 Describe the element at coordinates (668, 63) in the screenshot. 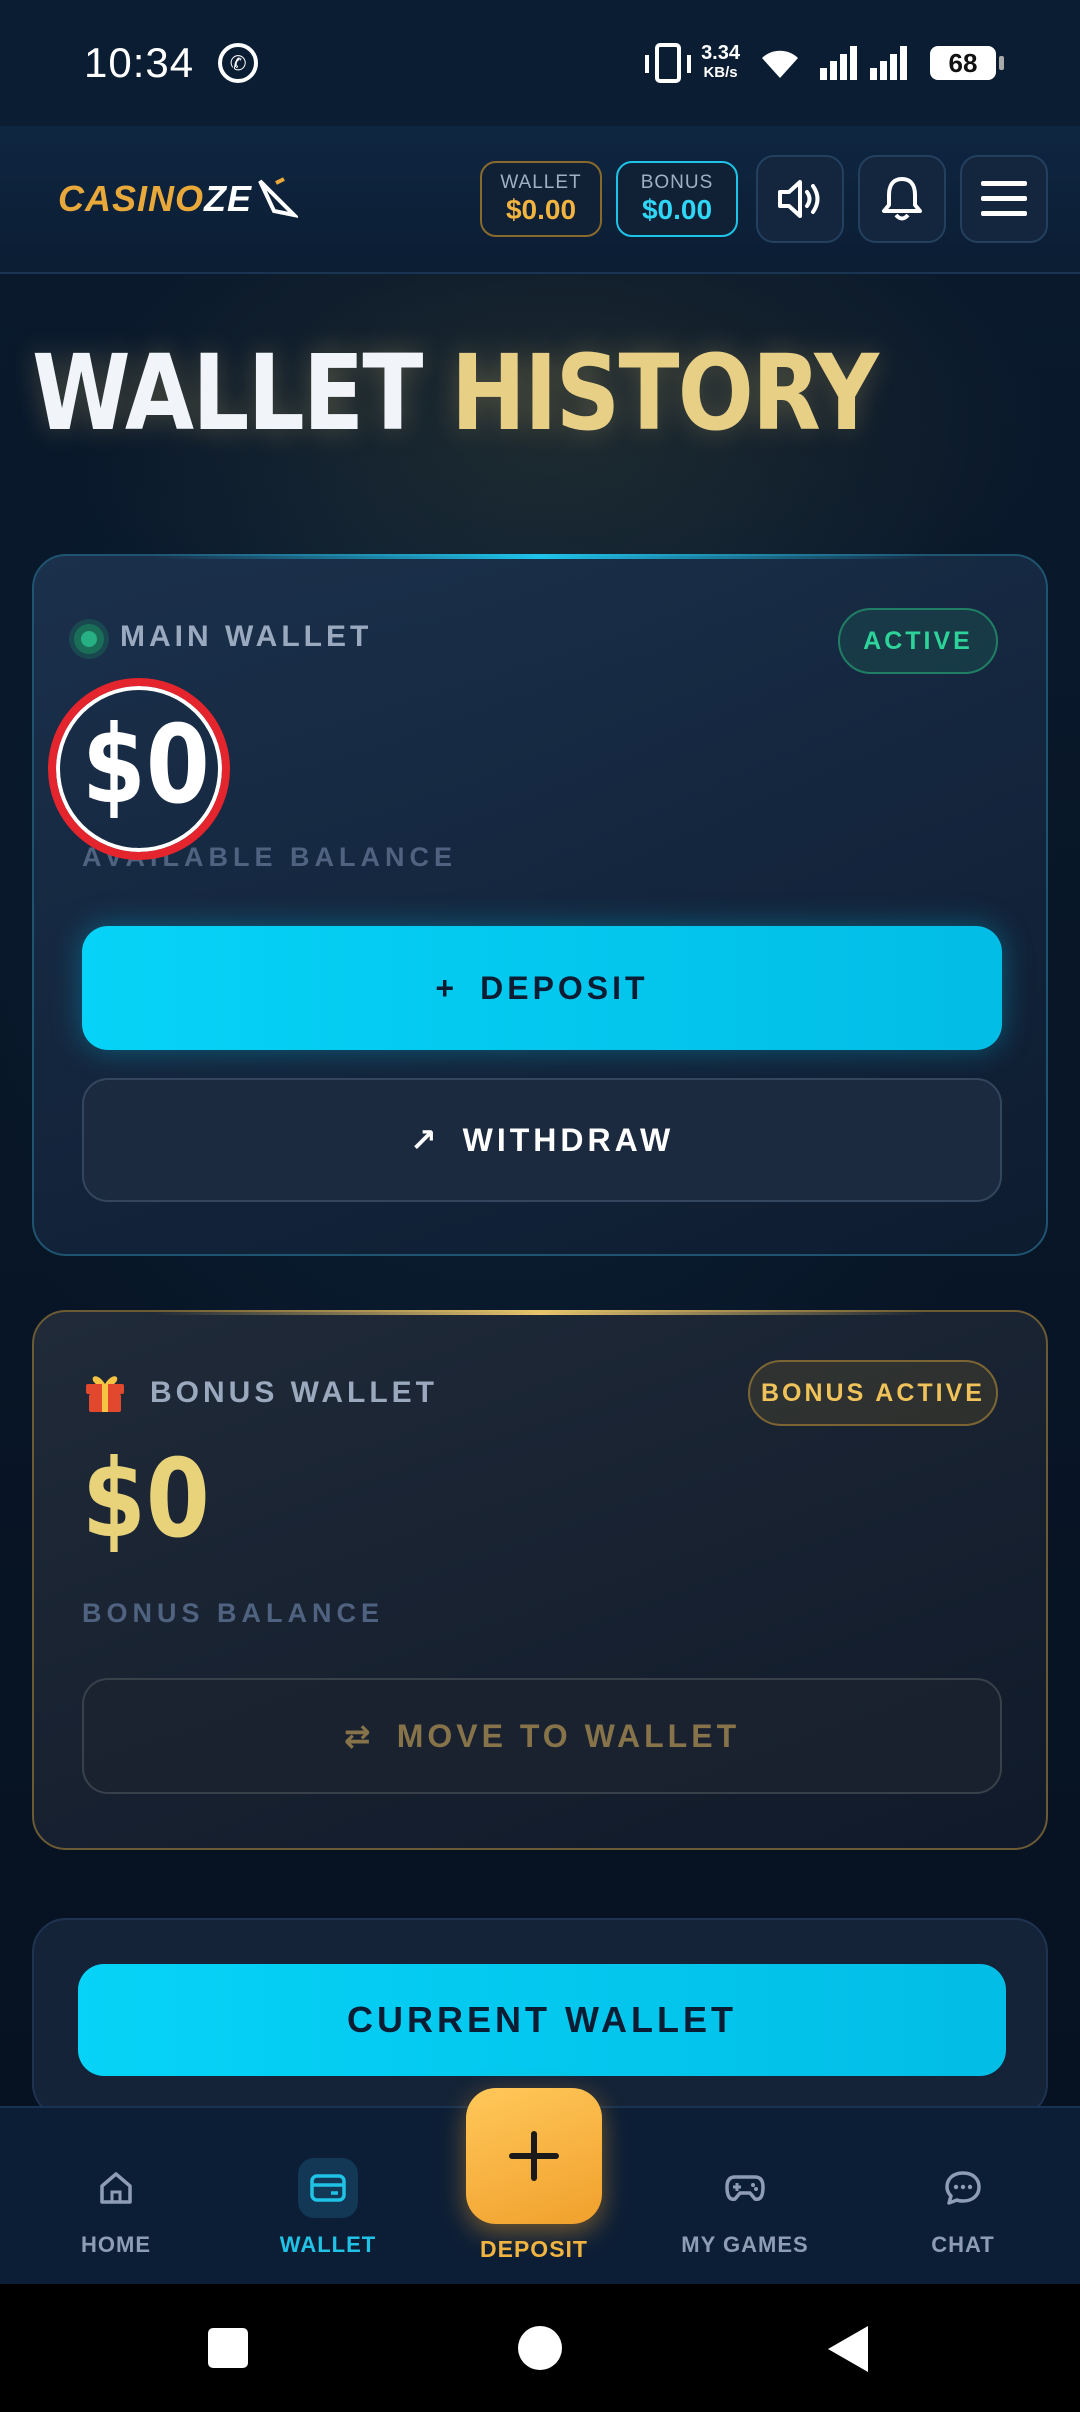

I see `vibrate-icon` at that location.